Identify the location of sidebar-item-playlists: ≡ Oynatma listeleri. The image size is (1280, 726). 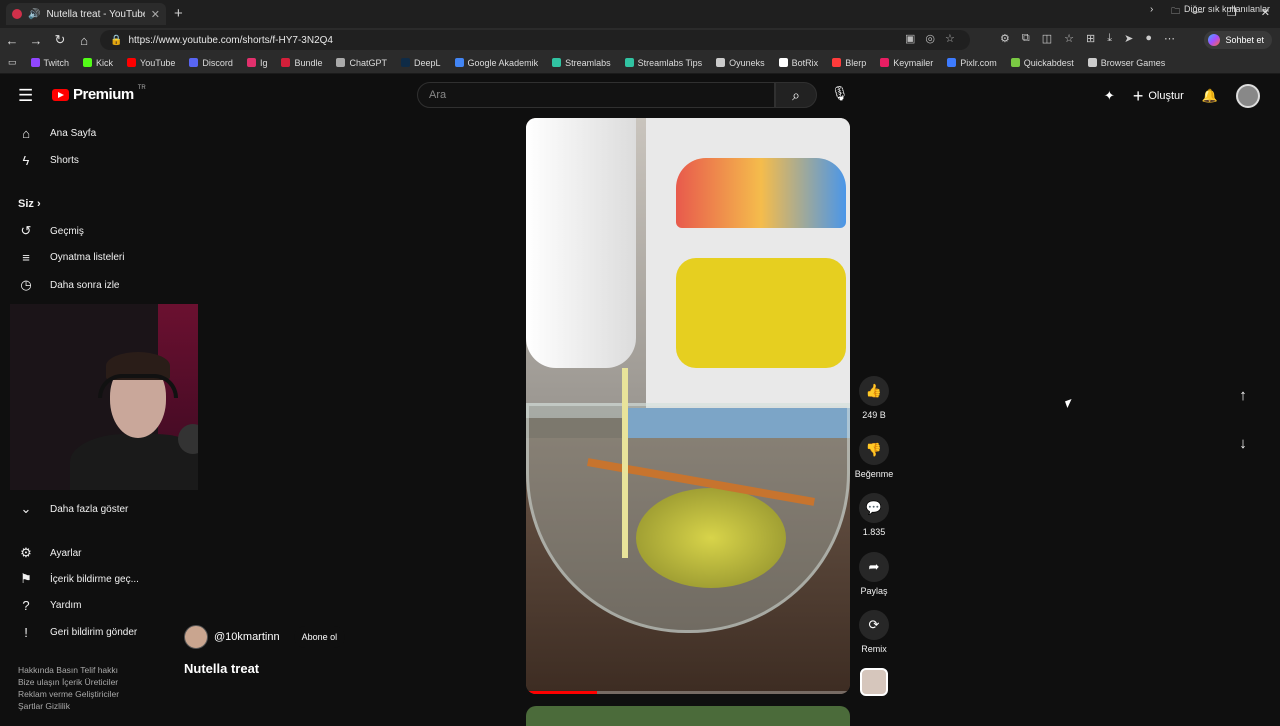
(71, 257).